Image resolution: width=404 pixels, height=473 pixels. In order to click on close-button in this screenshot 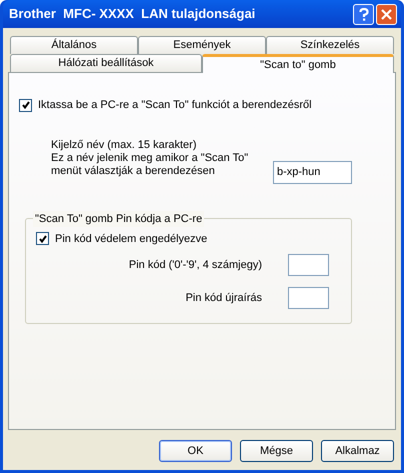, I will do `click(386, 14)`.